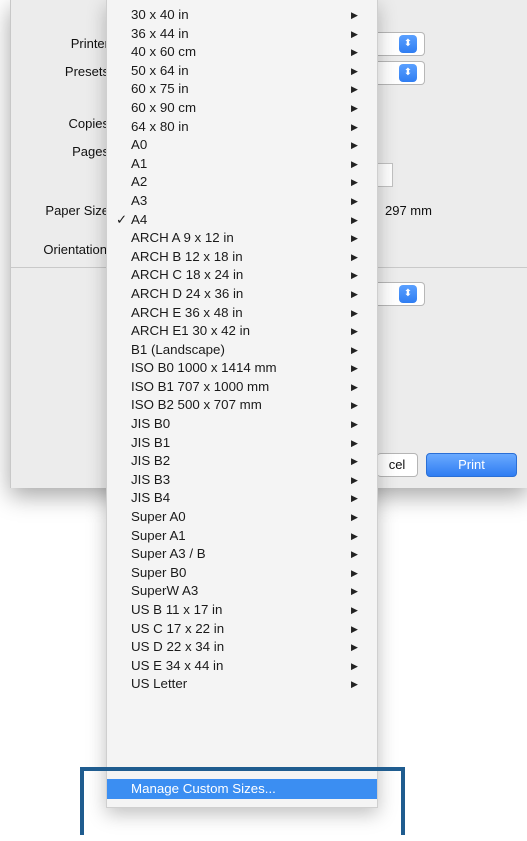 This screenshot has width=527, height=841. What do you see at coordinates (242, 220) in the screenshot?
I see `paper-size-item: ✓ A4 ▶` at bounding box center [242, 220].